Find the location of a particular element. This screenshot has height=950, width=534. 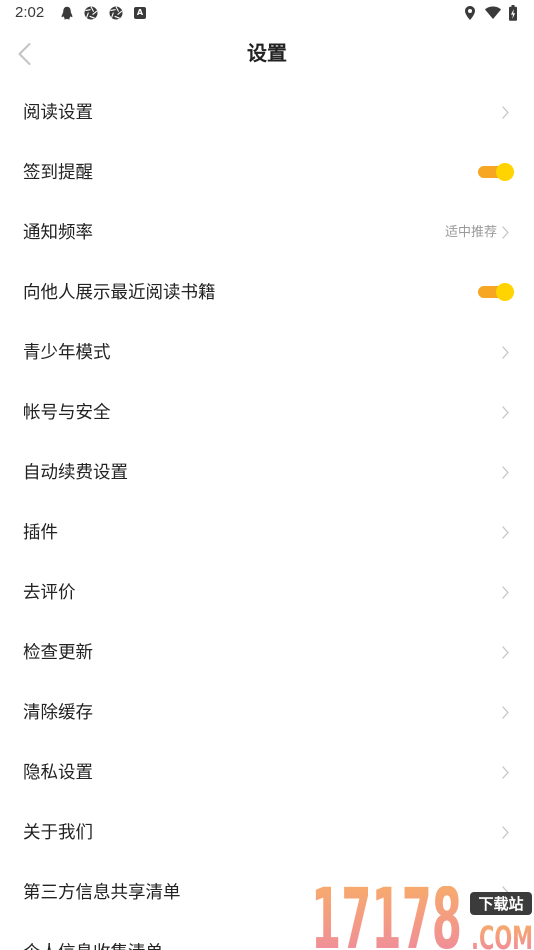

clear-cache-item: 清除缓存 is located at coordinates (267, 712).